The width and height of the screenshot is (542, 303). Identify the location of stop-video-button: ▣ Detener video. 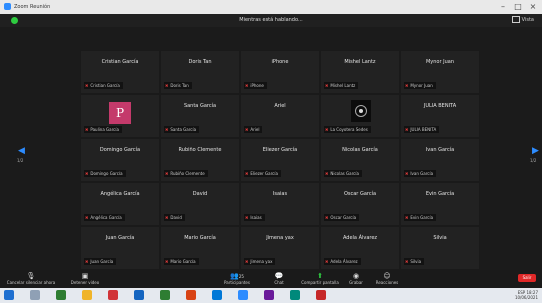
(85, 278).